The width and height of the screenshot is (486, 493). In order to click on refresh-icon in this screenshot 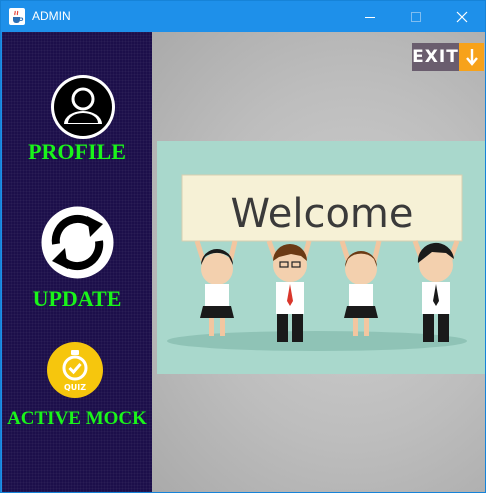, I will do `click(77, 242)`.